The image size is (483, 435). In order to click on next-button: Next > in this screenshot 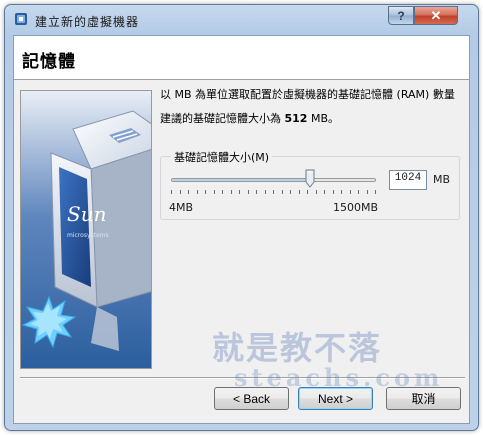, I will do `click(335, 398)`.